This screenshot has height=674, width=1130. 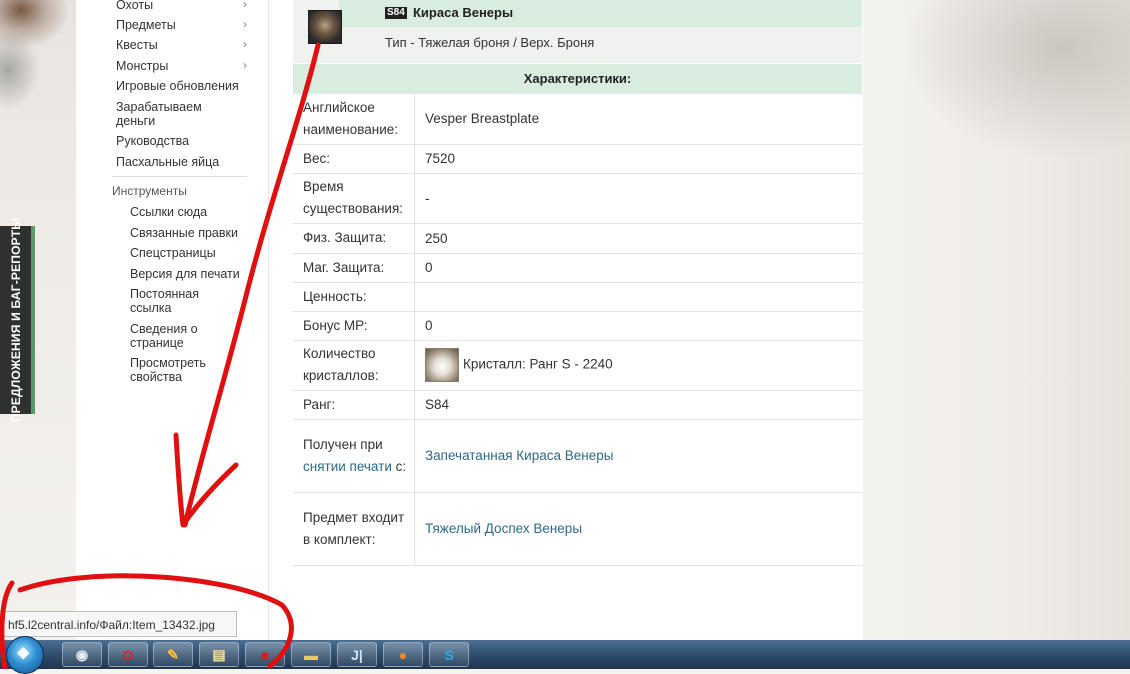 I want to click on sealed-item-link: Запечатанная Кираса Венеры, so click(x=519, y=455).